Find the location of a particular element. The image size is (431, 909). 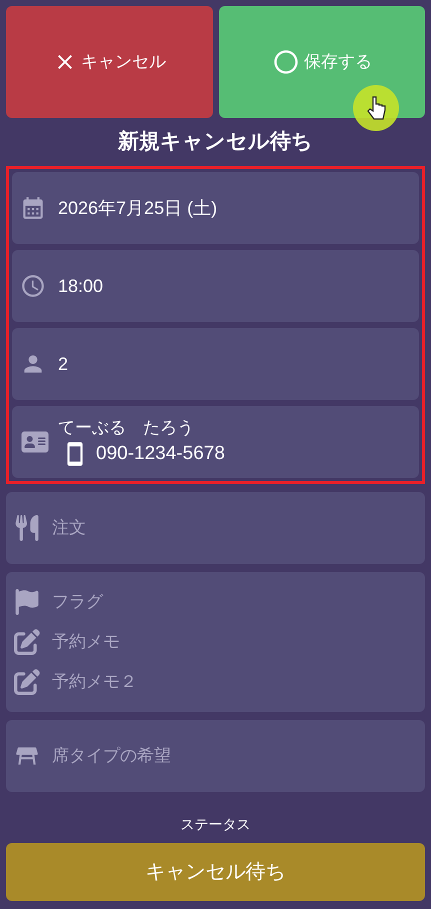

contact-card-icon is located at coordinates (35, 442).